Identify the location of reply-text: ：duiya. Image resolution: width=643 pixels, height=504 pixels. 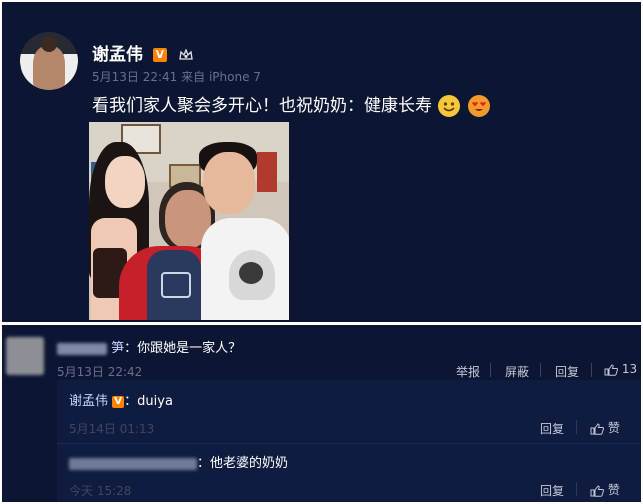
(148, 401).